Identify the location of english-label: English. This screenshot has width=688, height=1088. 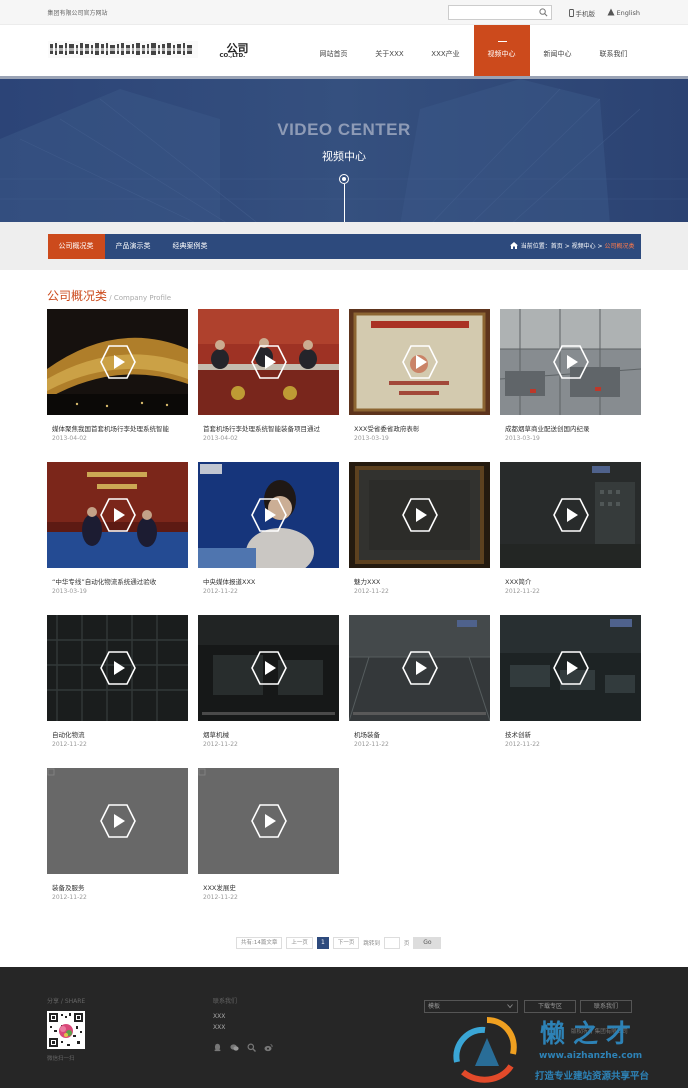
(628, 13).